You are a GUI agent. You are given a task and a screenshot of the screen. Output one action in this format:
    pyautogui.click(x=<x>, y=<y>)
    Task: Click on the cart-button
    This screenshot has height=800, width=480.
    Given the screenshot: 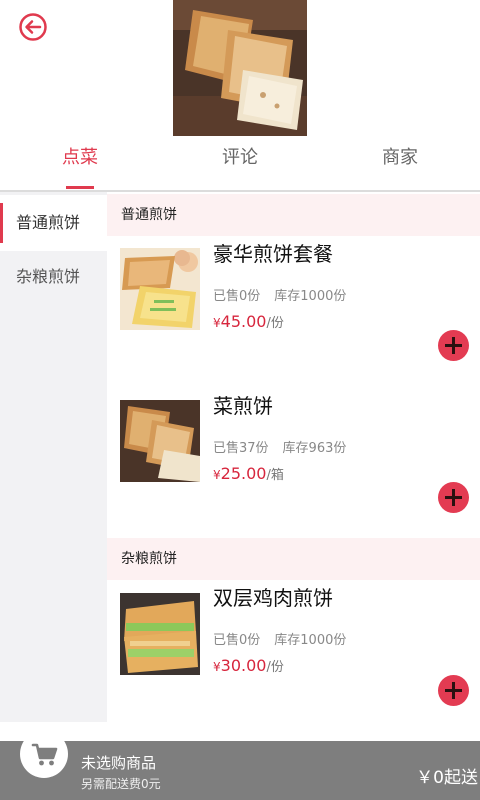 What is the action you would take?
    pyautogui.click(x=44, y=754)
    